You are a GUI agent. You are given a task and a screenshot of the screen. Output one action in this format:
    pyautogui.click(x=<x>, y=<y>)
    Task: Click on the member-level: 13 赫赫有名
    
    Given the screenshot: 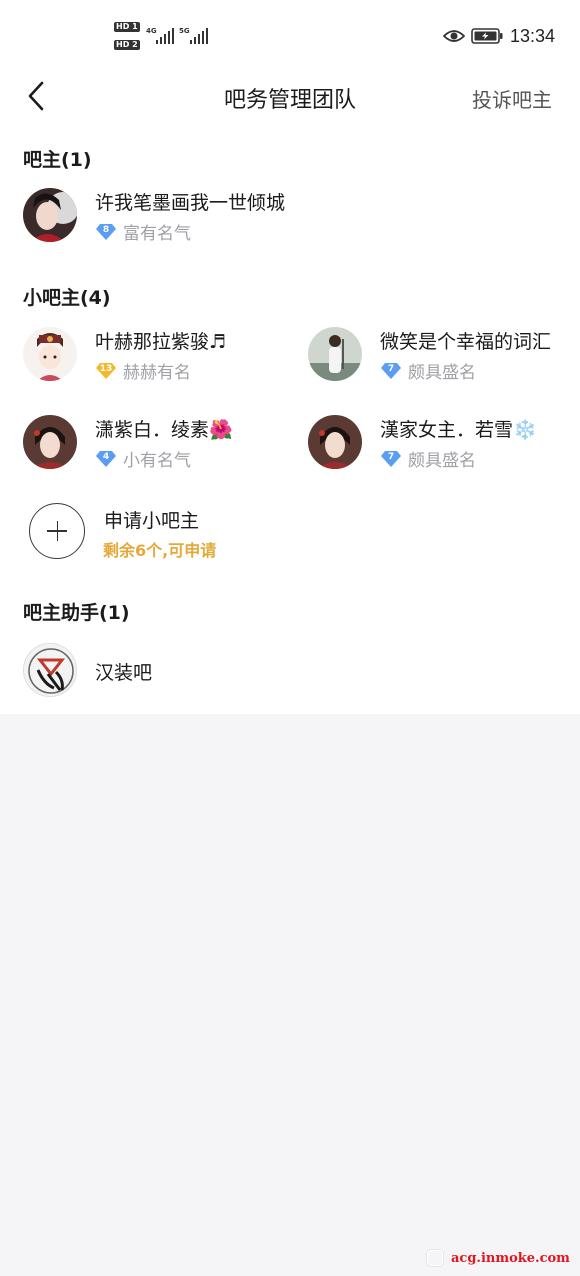 What is the action you would take?
    pyautogui.click(x=143, y=370)
    